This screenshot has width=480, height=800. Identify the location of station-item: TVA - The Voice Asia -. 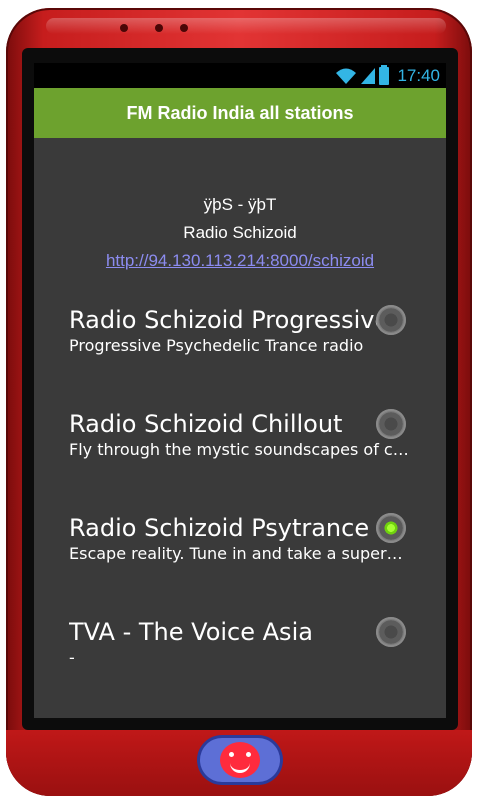
(240, 659).